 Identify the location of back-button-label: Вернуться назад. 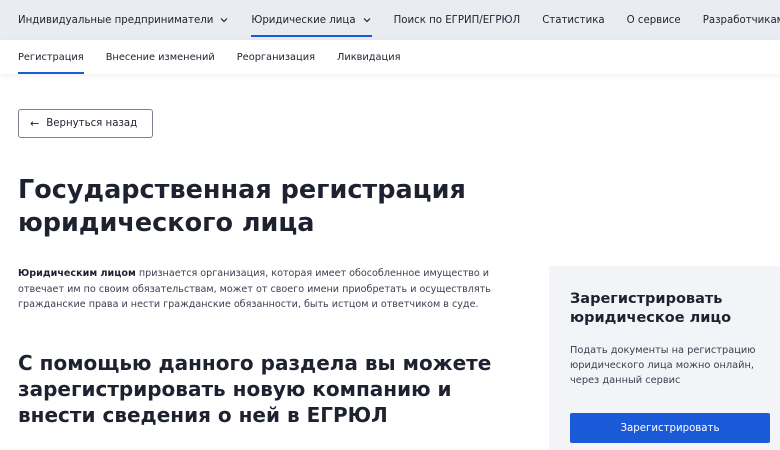
(92, 123).